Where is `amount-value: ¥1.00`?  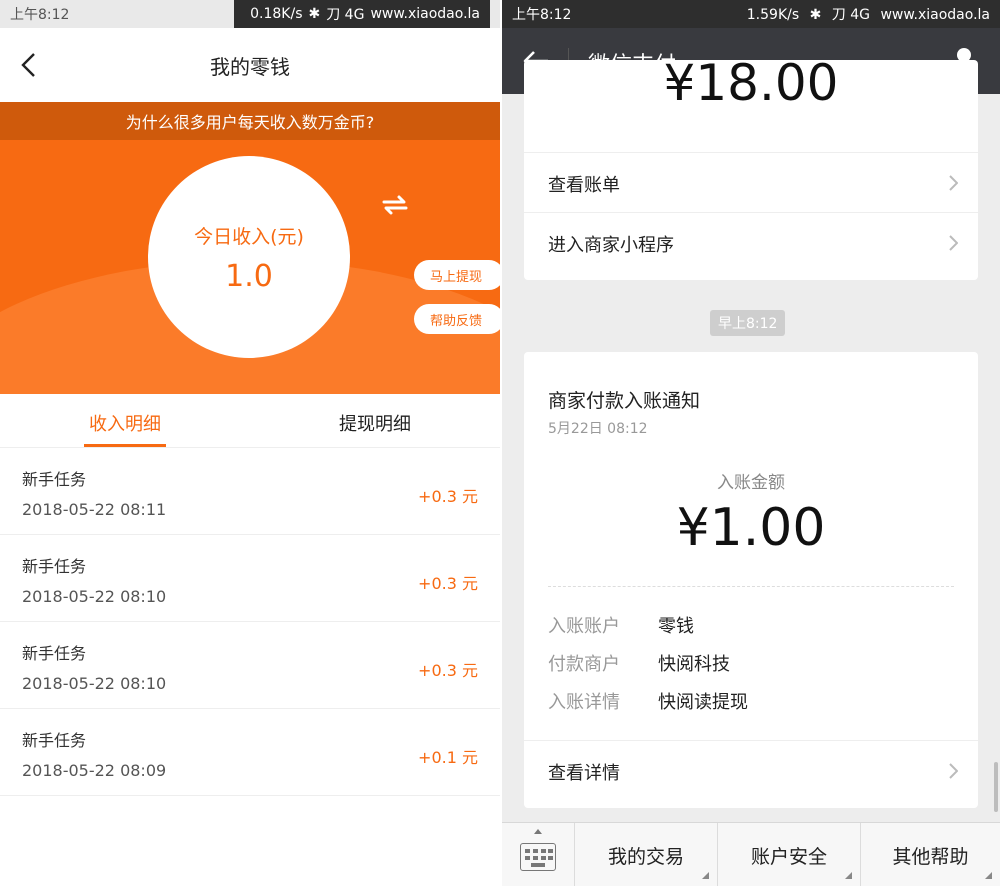 amount-value: ¥1.00 is located at coordinates (751, 528).